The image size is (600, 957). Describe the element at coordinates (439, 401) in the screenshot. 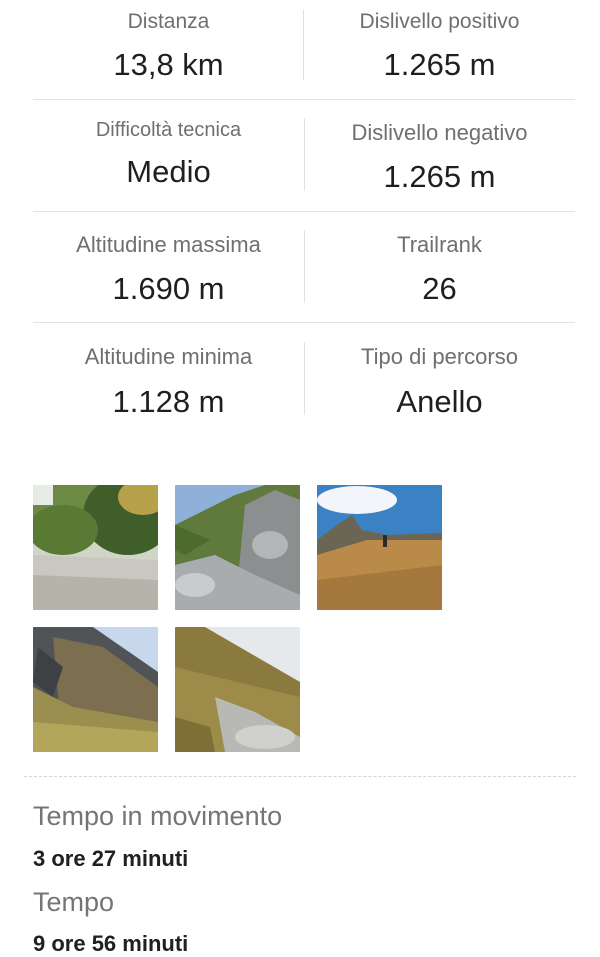

I see `stat-value: Anello` at that location.